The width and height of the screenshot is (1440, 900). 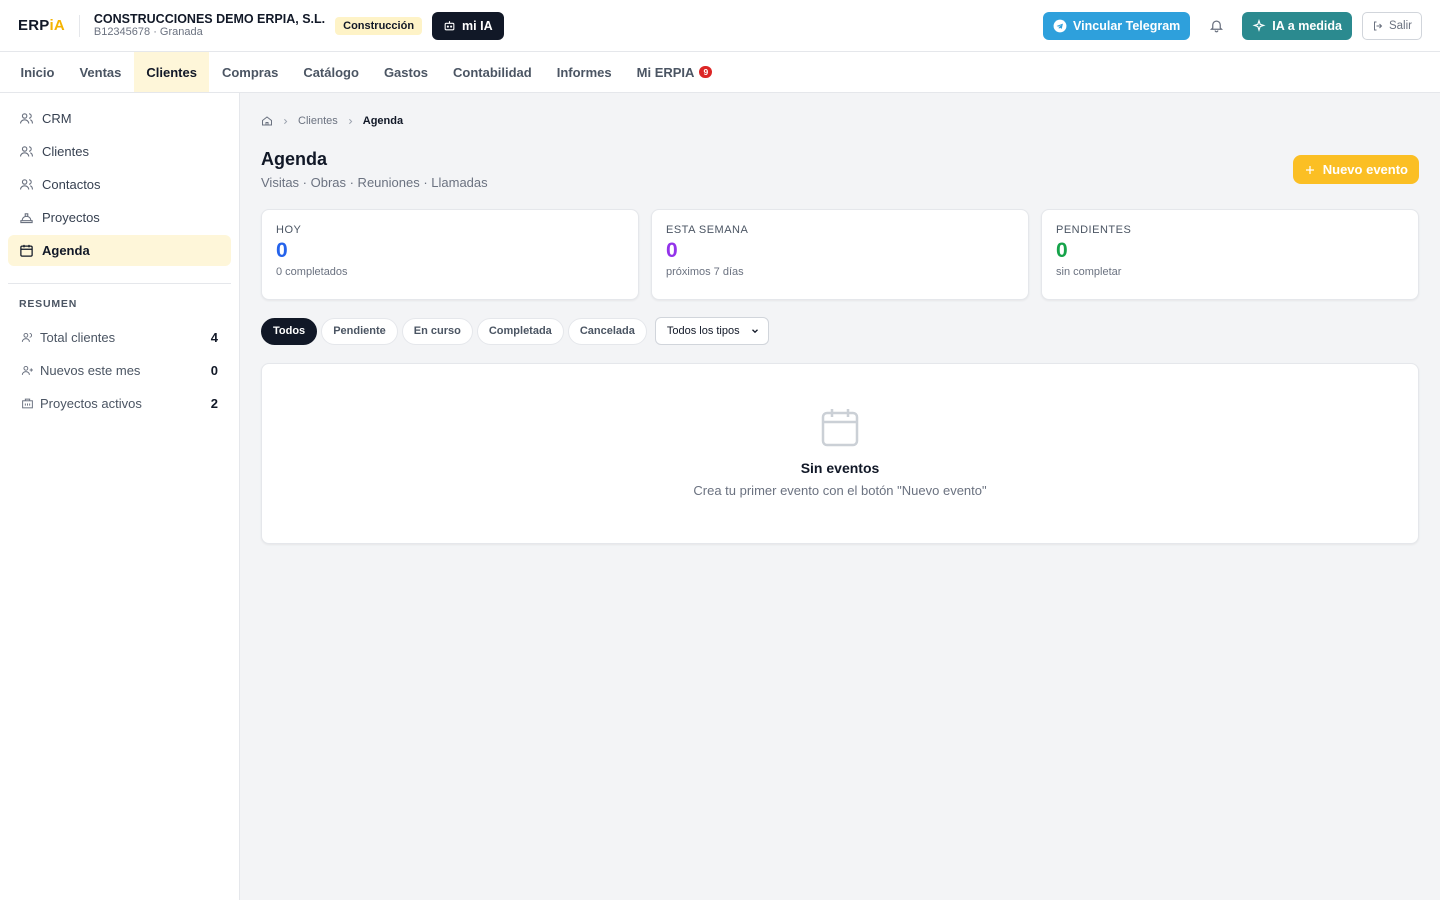 I want to click on home-icon, so click(x=267, y=121).